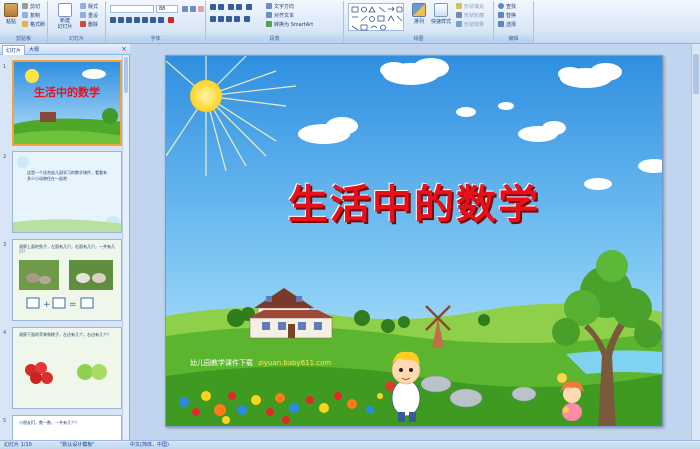 Image resolution: width=700 pixels, height=449 pixels. Describe the element at coordinates (501, 15) in the screenshot. I see `replace-icon` at that location.